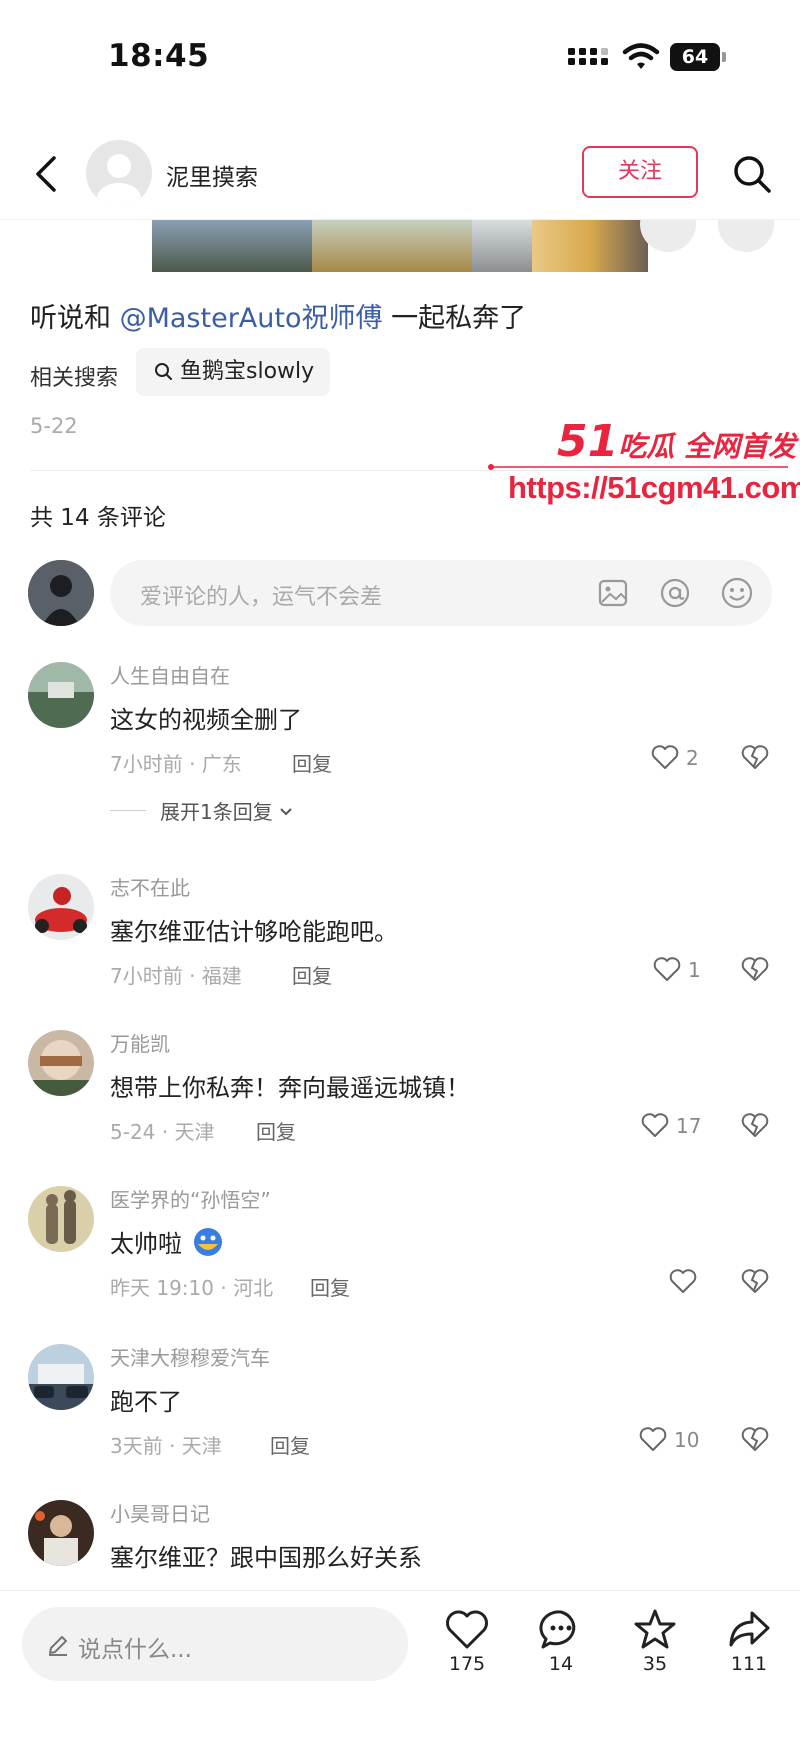  I want to click on signal-icon, so click(588, 56).